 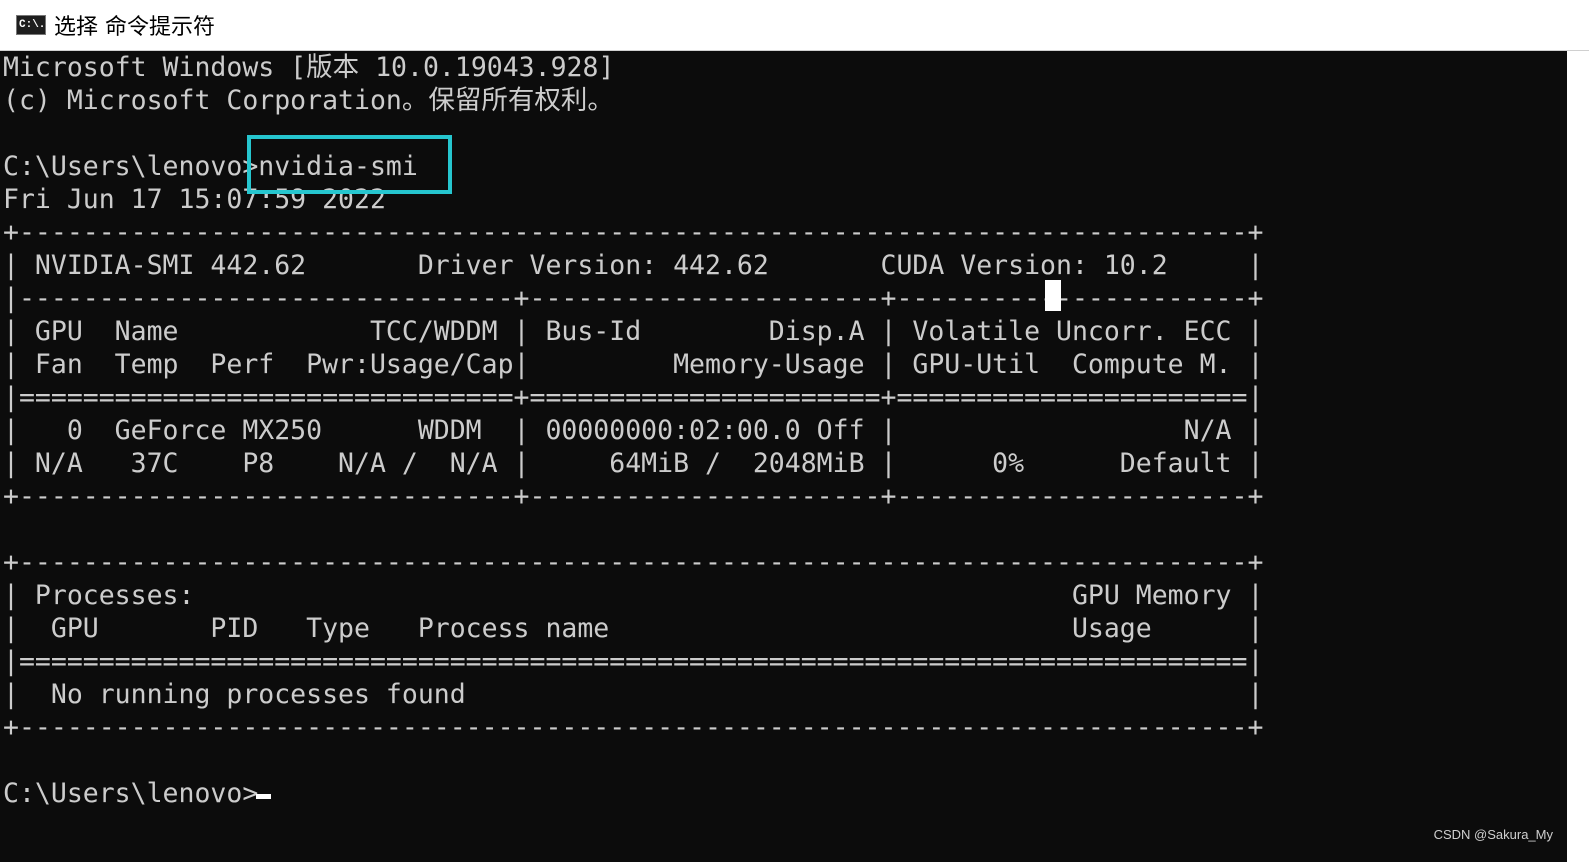 What do you see at coordinates (1578, 456) in the screenshot?
I see `window-edge` at bounding box center [1578, 456].